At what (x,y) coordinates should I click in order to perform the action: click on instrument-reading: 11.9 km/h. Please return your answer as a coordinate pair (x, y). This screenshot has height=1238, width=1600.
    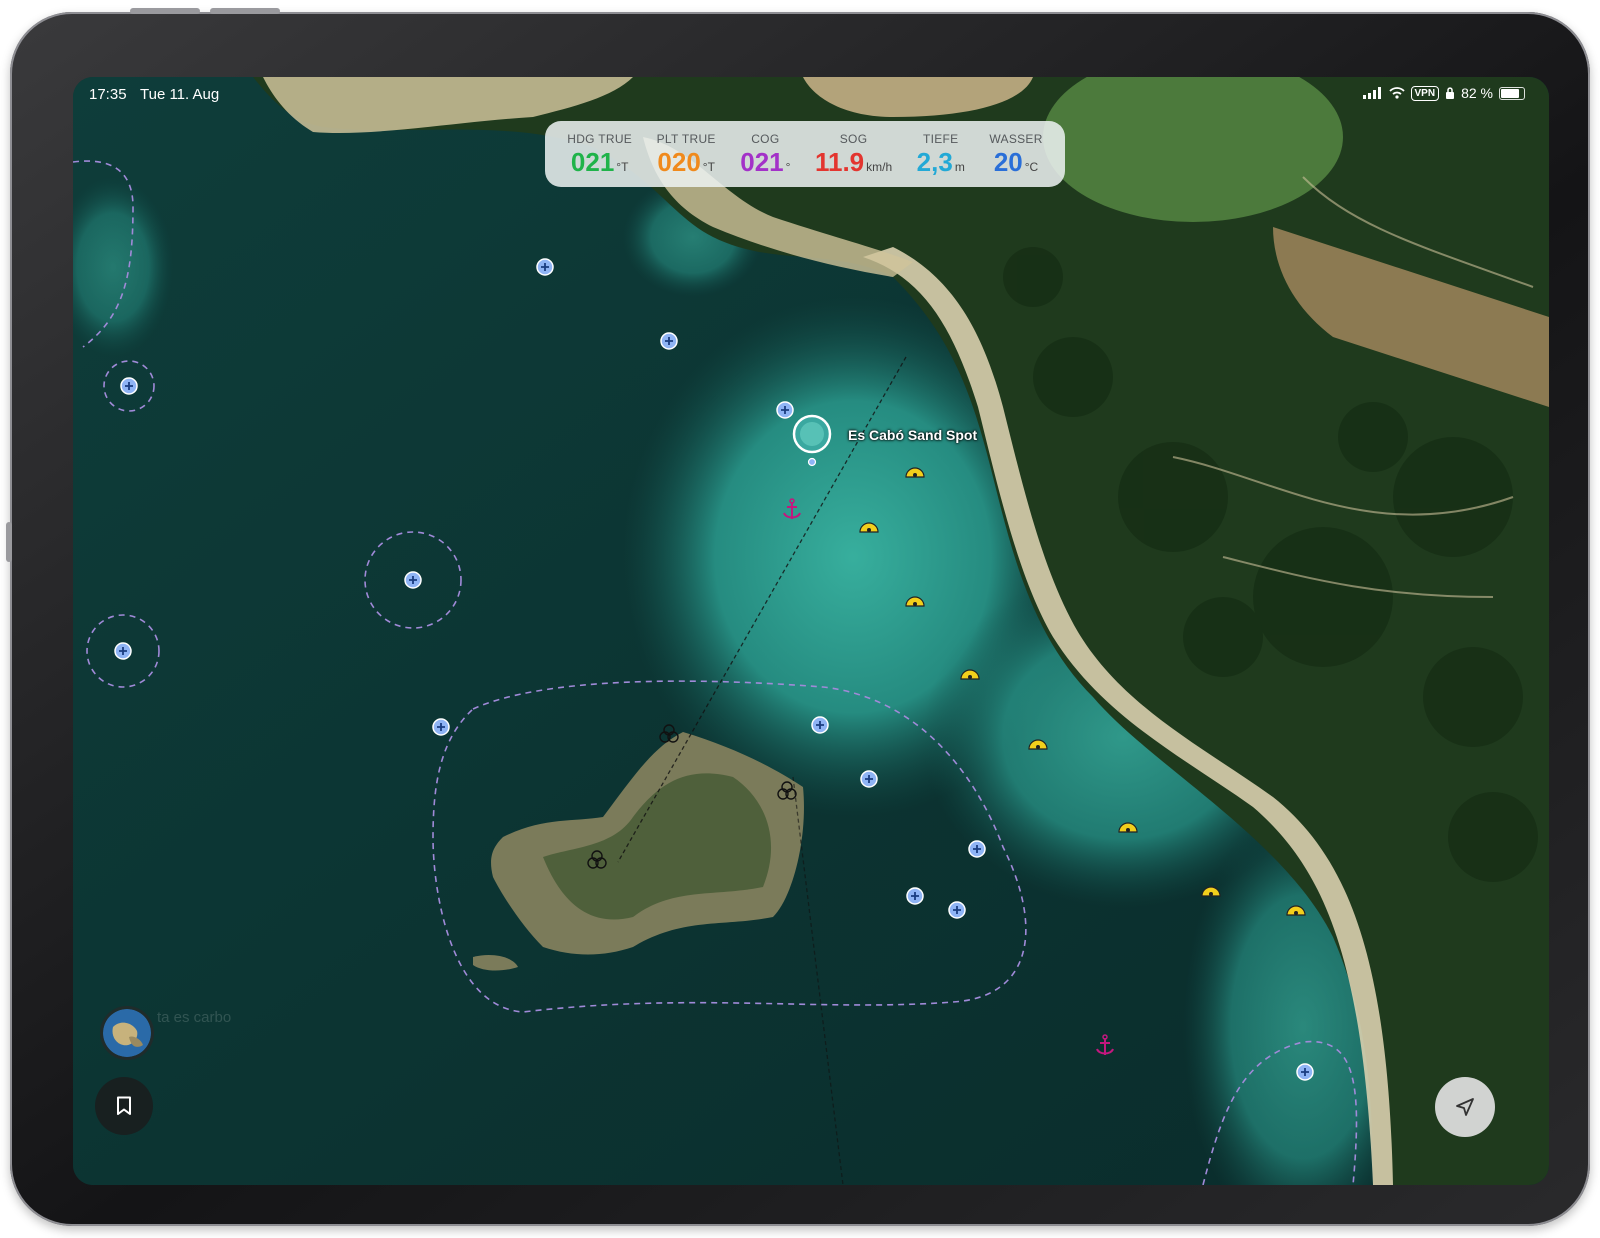
    Looking at the image, I should click on (853, 162).